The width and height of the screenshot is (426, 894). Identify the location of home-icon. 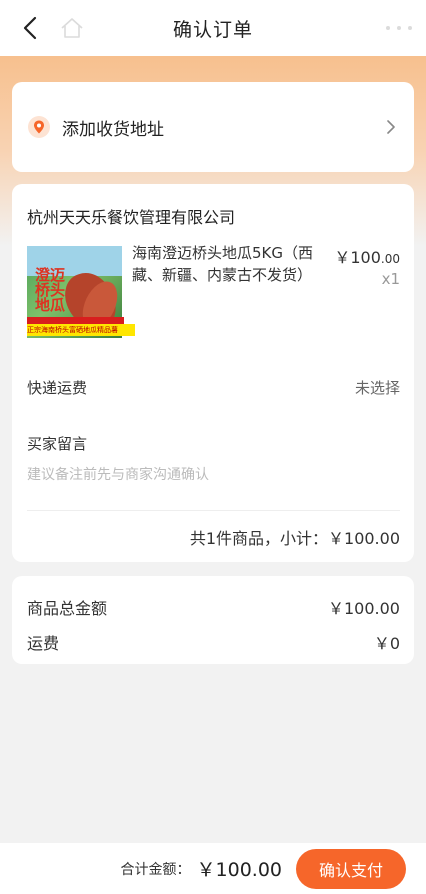
(72, 28).